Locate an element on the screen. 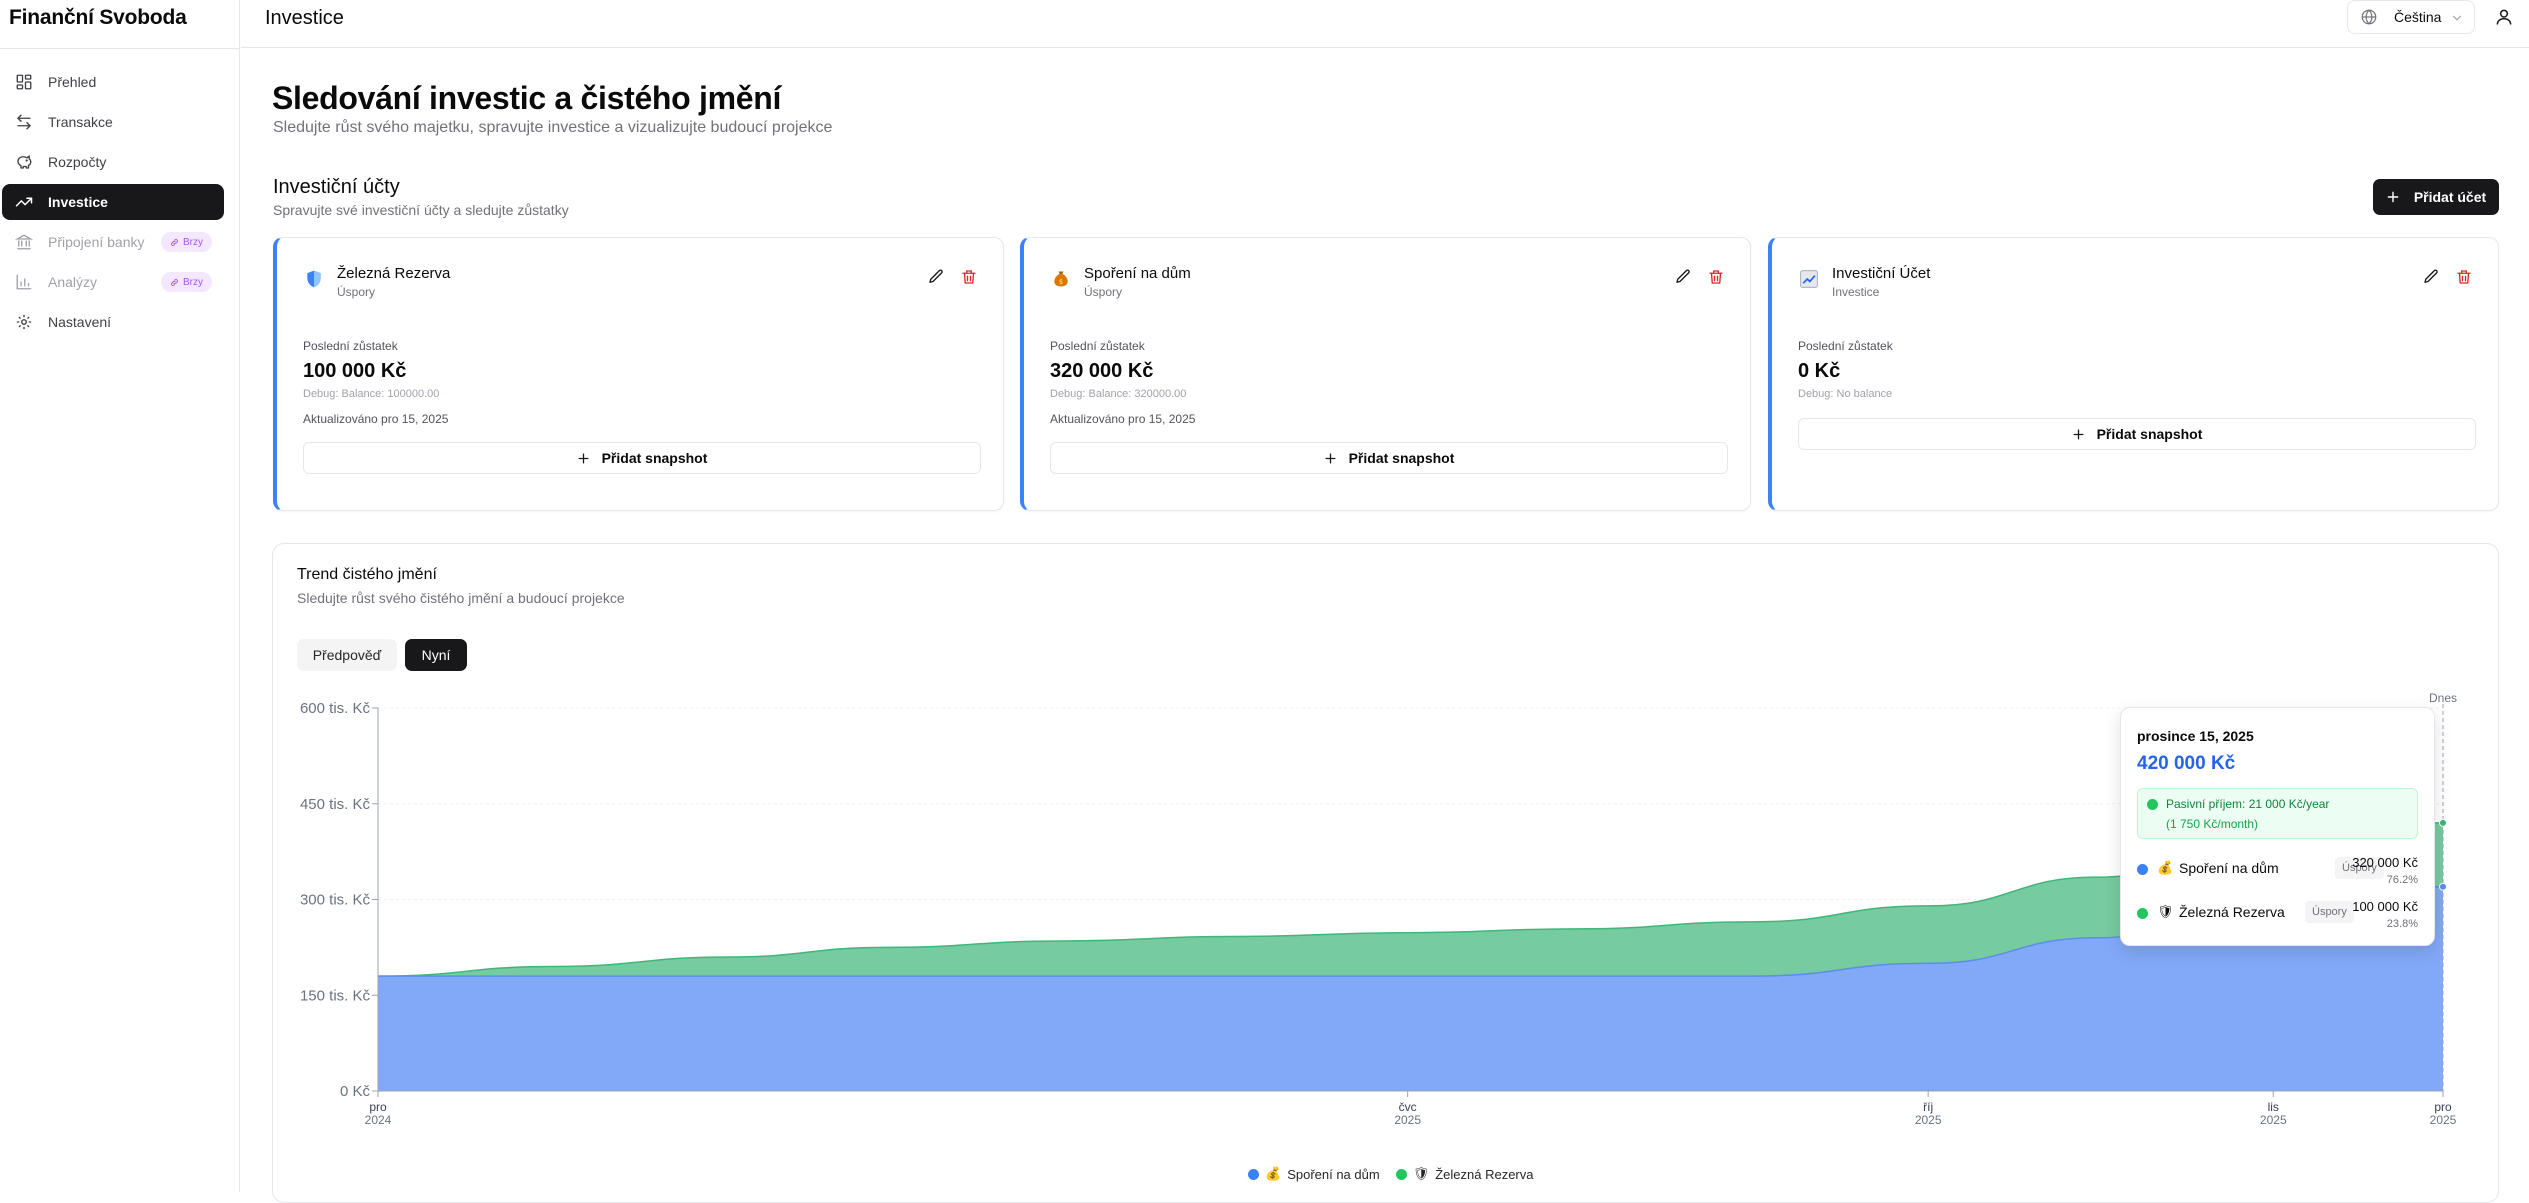 The height and width of the screenshot is (1203, 2529). tooltip-row-tag: Úspory is located at coordinates (2329, 912).